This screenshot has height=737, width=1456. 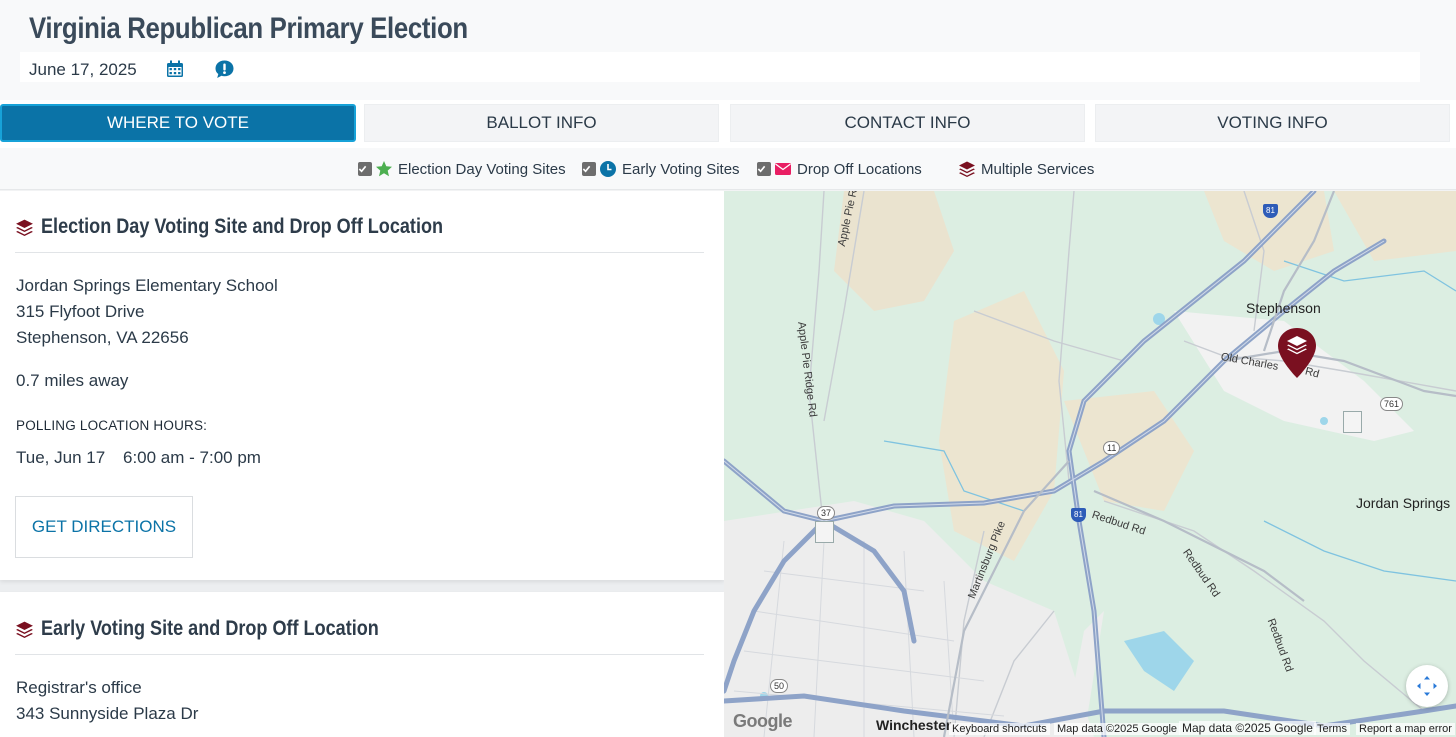 I want to click on legend-label: Early Voting Sites, so click(x=681, y=169).